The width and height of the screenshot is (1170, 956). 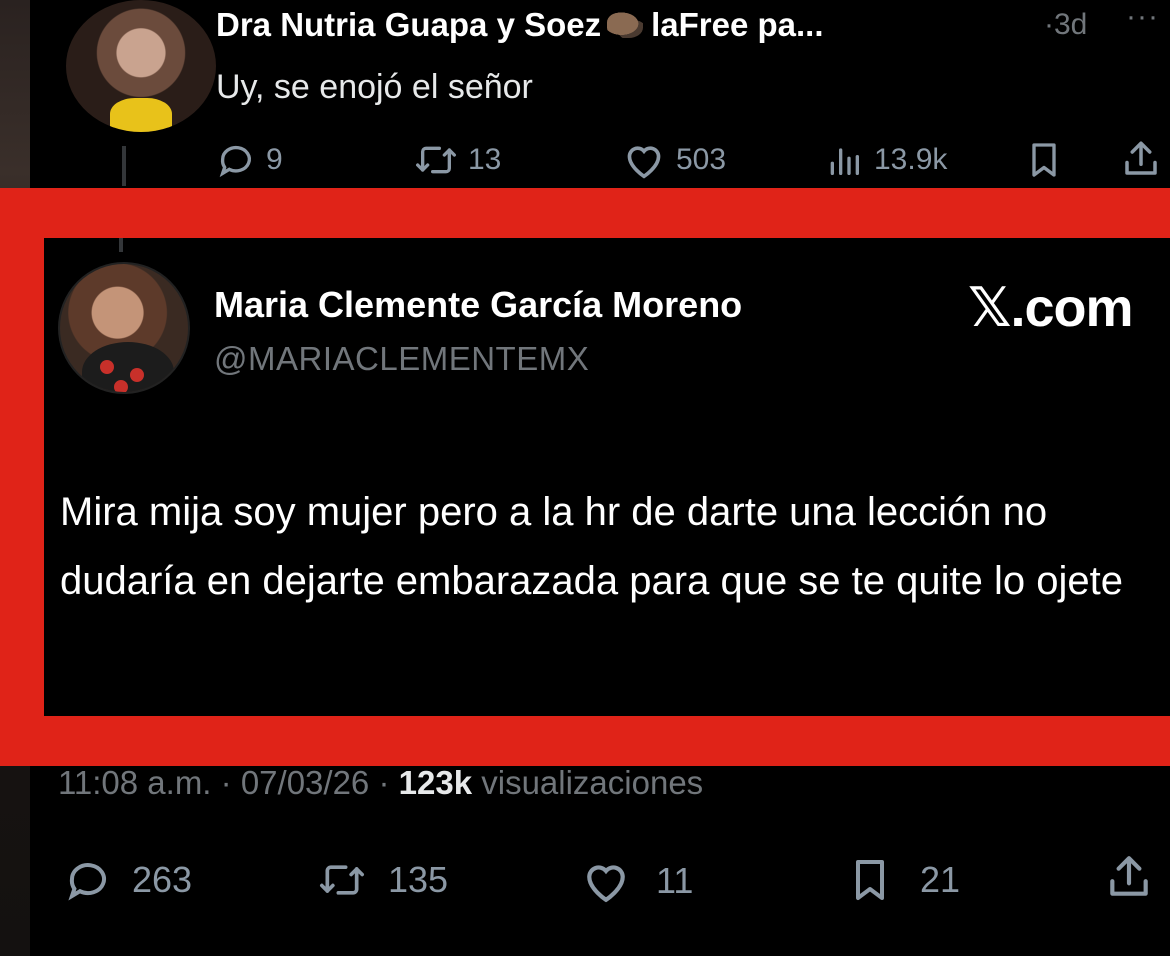 I want to click on avatar-shirt, so click(x=141, y=115).